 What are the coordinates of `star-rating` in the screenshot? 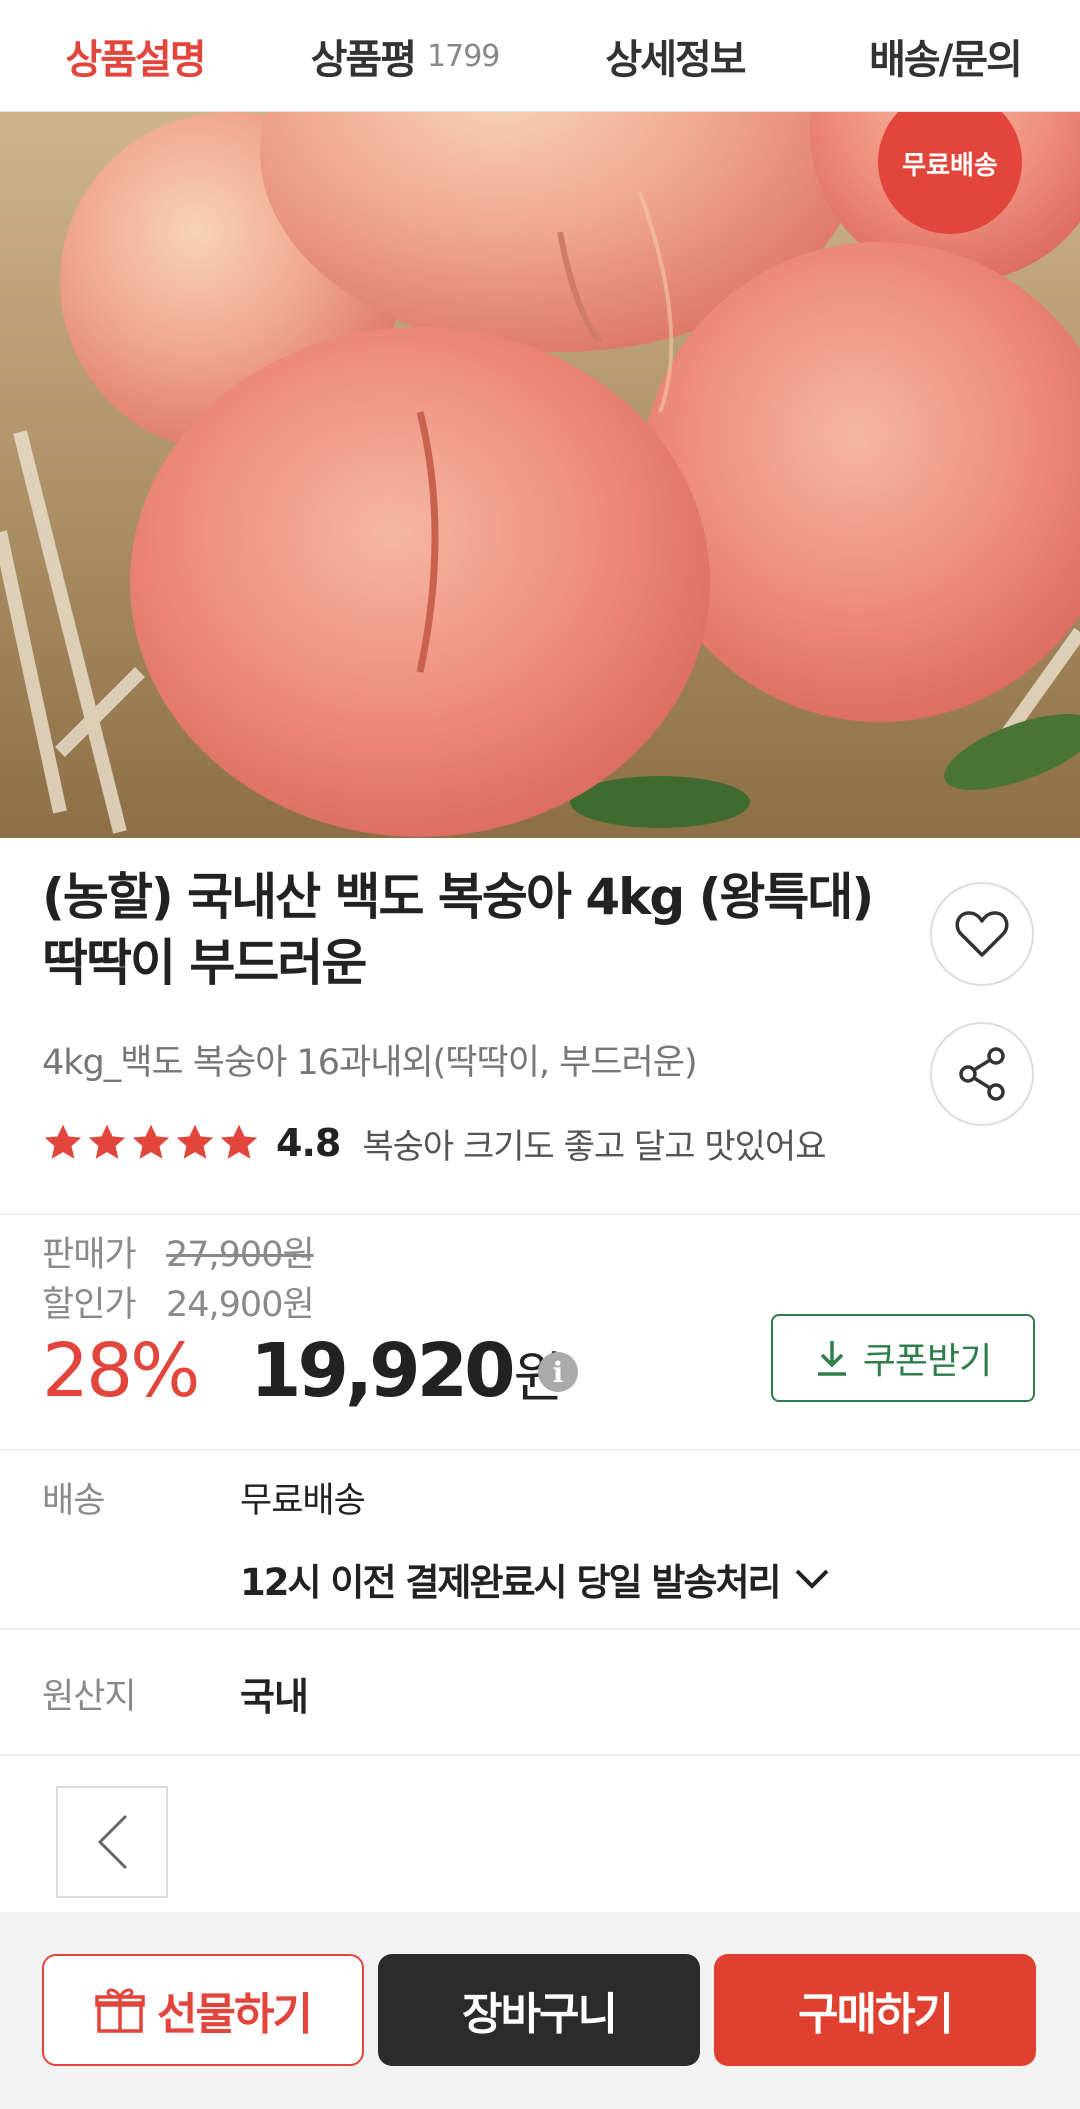 It's located at (152, 1143).